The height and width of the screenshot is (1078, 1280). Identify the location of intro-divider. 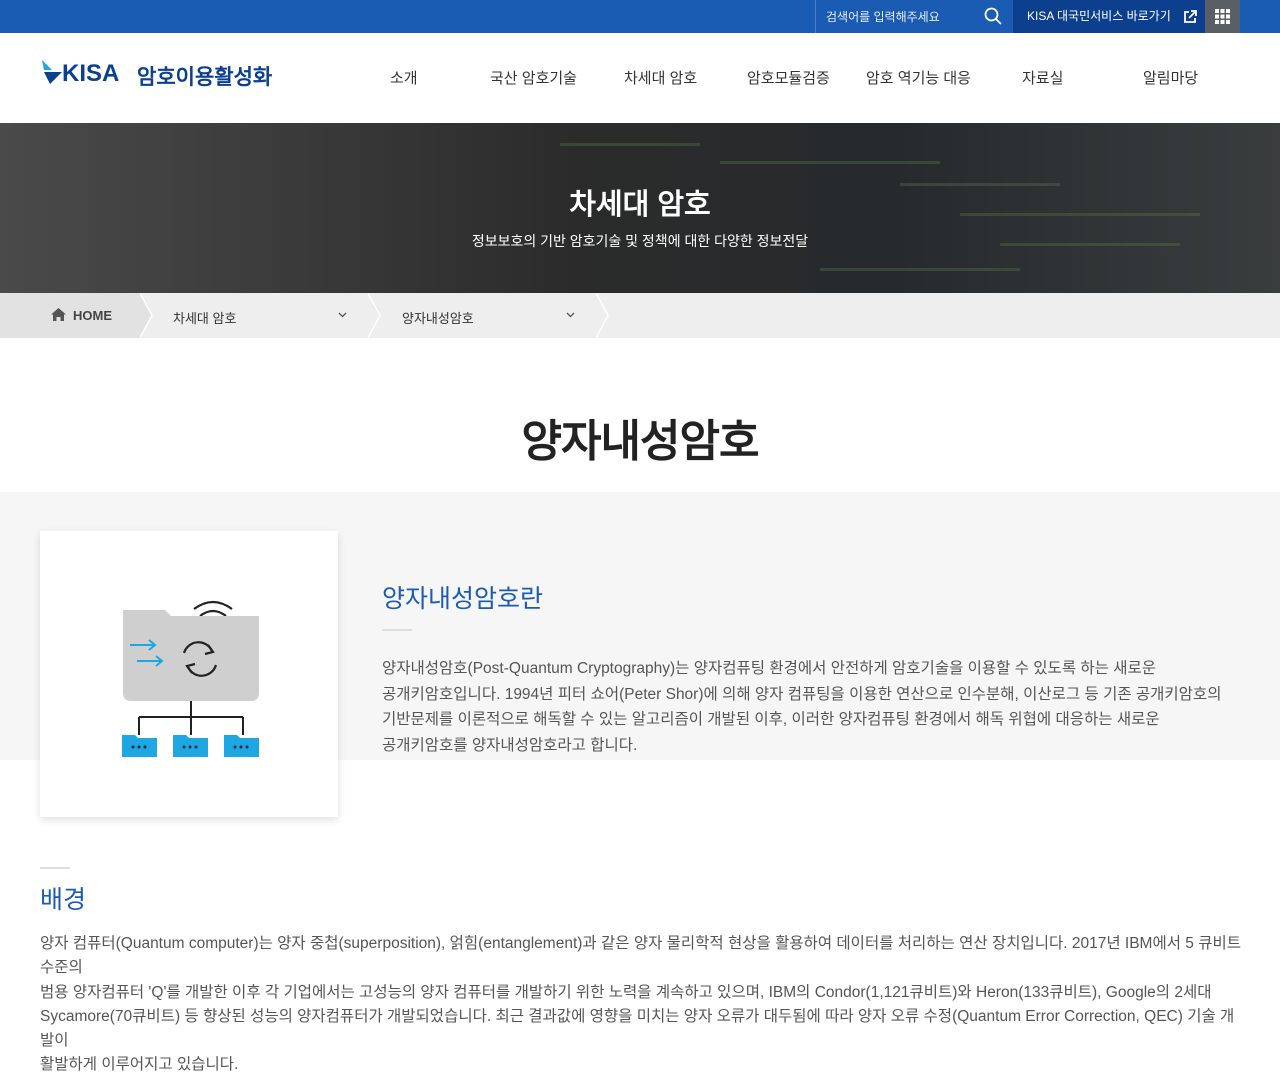
(397, 630).